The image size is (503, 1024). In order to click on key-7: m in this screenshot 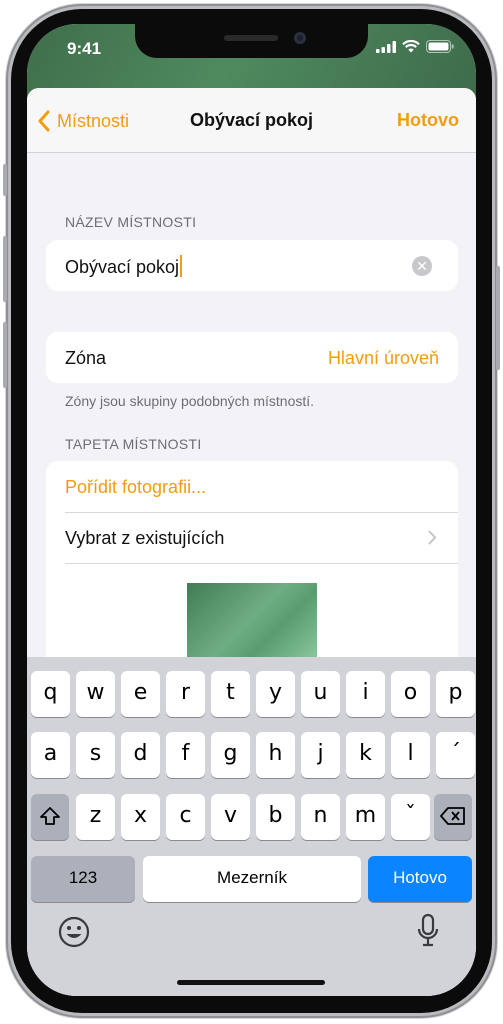, I will do `click(365, 817)`.